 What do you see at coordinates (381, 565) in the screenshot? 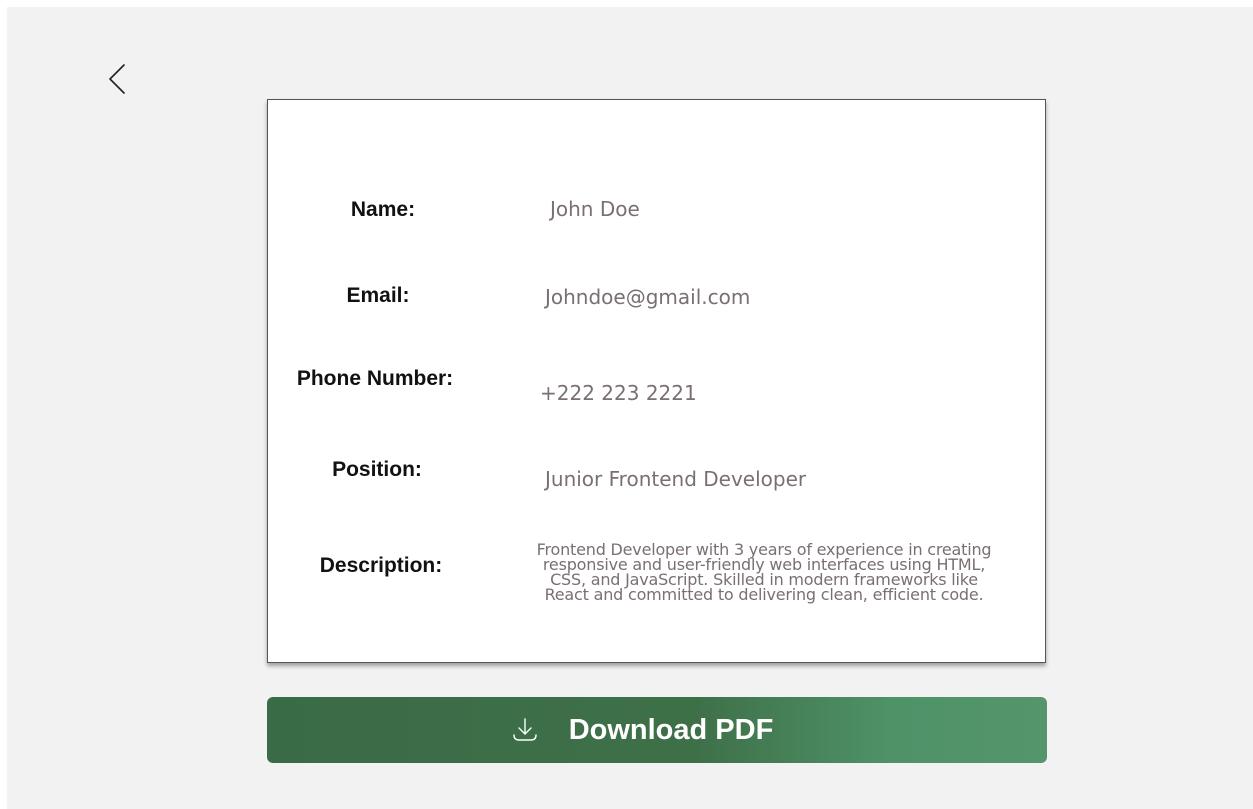
I see `description-label: Description:` at bounding box center [381, 565].